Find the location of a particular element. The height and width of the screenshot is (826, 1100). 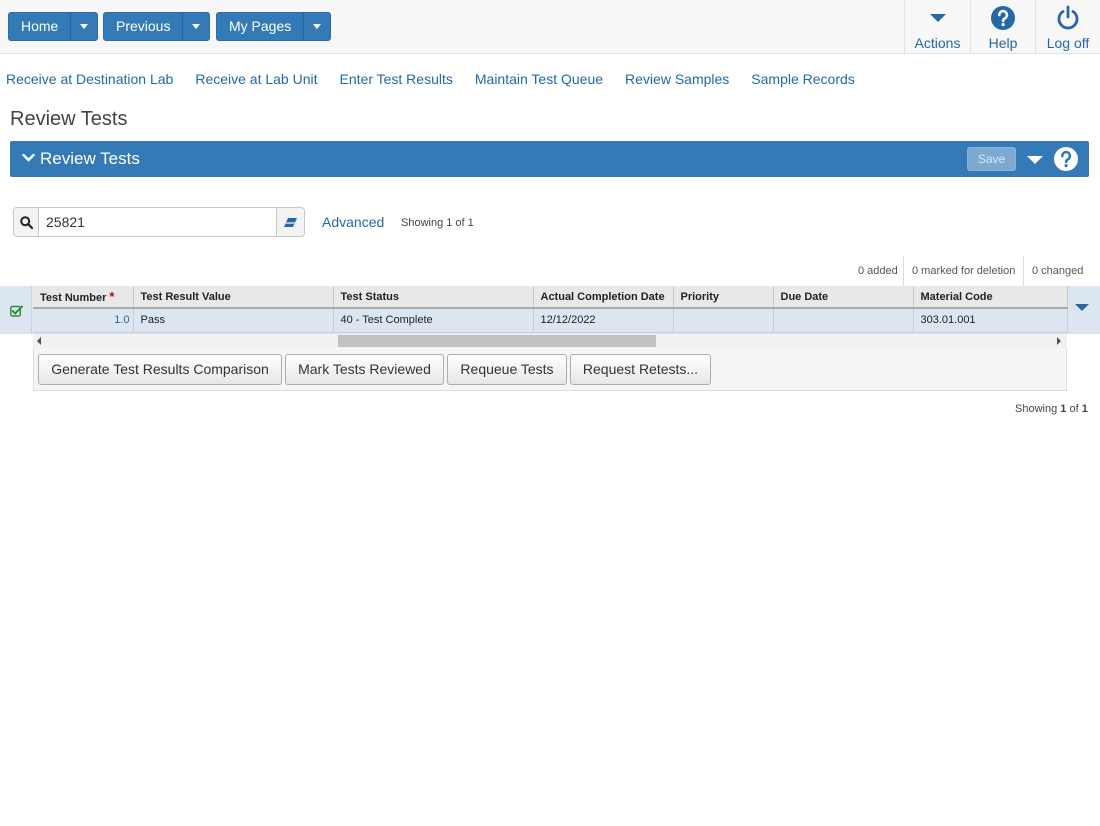

cell-test-result-value: Pass is located at coordinates (233, 320).